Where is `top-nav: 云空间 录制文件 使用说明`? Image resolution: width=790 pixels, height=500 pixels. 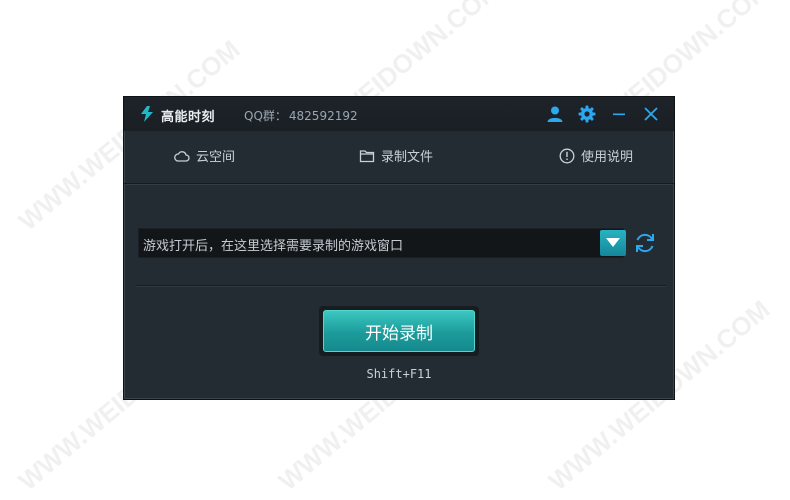 top-nav: 云空间 录制文件 使用说明 is located at coordinates (399, 157).